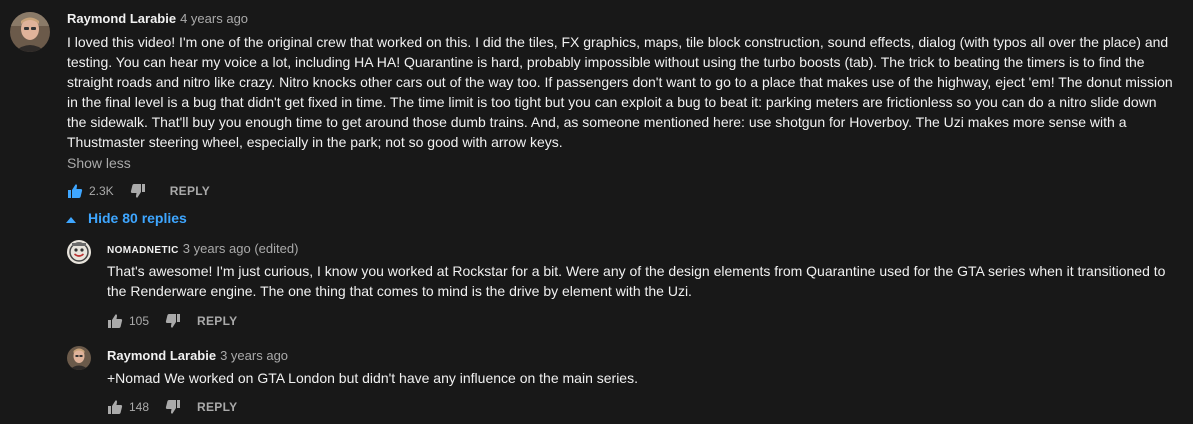 The width and height of the screenshot is (1193, 424). Describe the element at coordinates (139, 407) in the screenshot. I see `like-count: 148` at that location.